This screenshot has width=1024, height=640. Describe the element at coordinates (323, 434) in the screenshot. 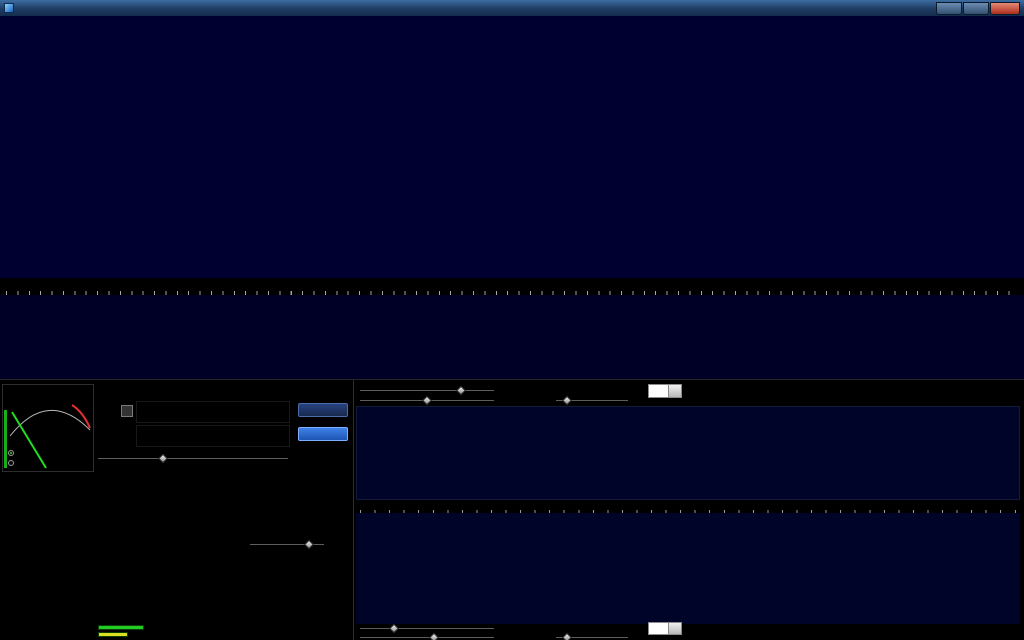

I see `extio-button` at that location.